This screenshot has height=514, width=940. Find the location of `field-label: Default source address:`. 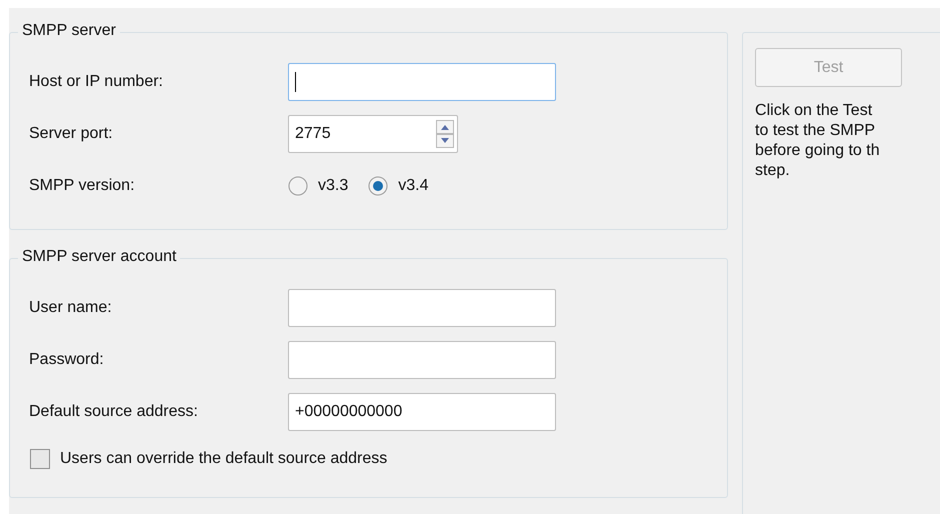

field-label: Default source address: is located at coordinates (114, 412).